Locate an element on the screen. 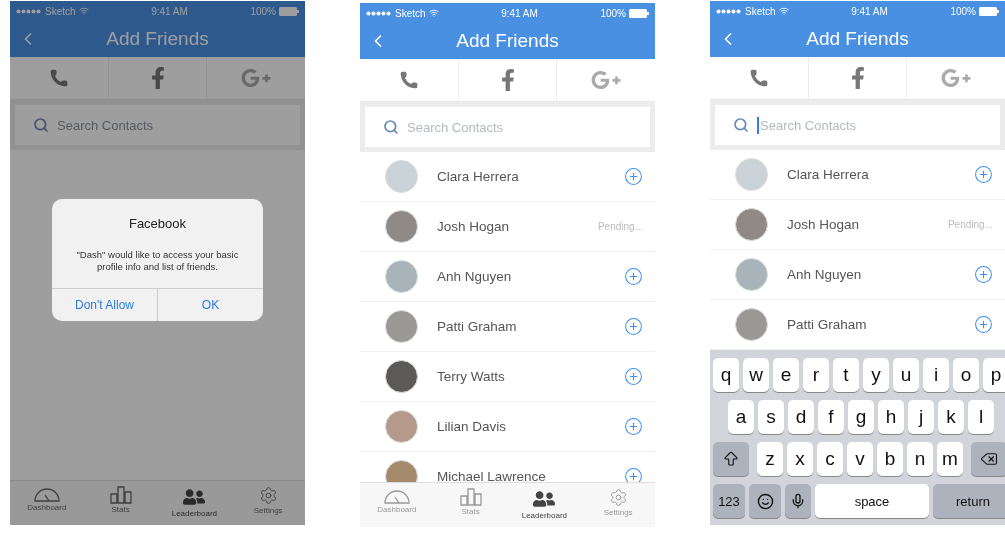 The height and width of the screenshot is (533, 1005). key: e is located at coordinates (786, 375).